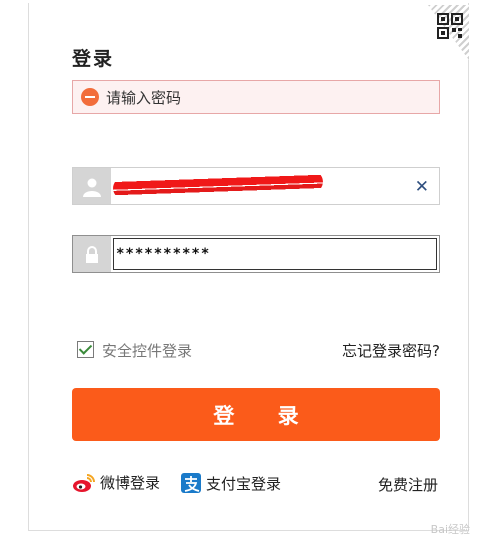 This screenshot has height=545, width=500. What do you see at coordinates (450, 26) in the screenshot?
I see `qr-code-icon` at bounding box center [450, 26].